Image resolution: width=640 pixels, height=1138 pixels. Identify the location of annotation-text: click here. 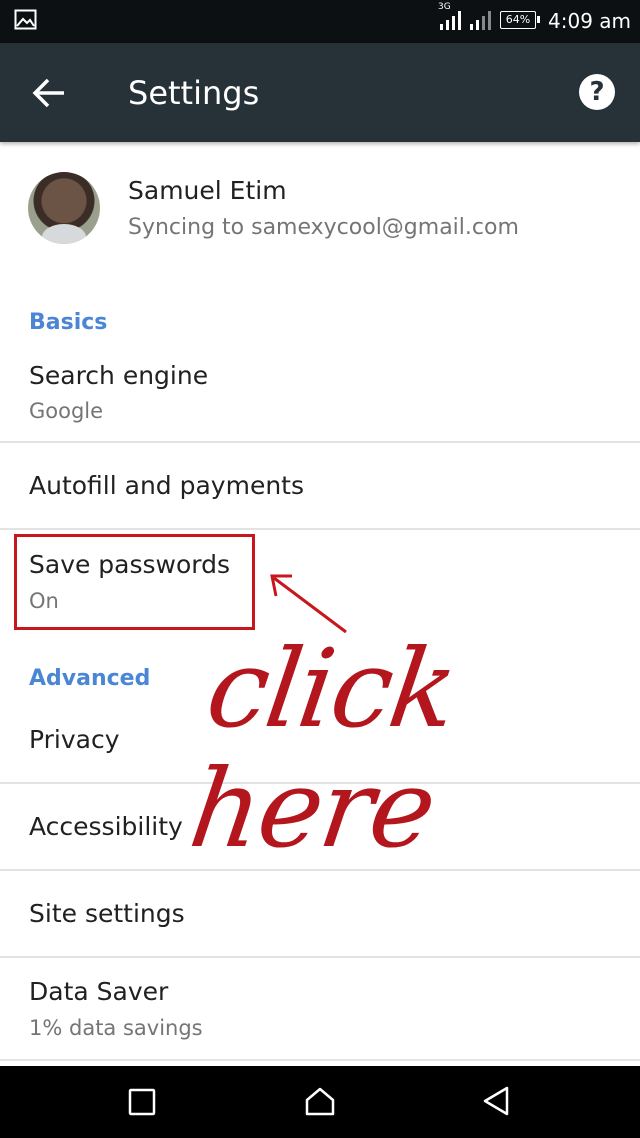
(322, 749).